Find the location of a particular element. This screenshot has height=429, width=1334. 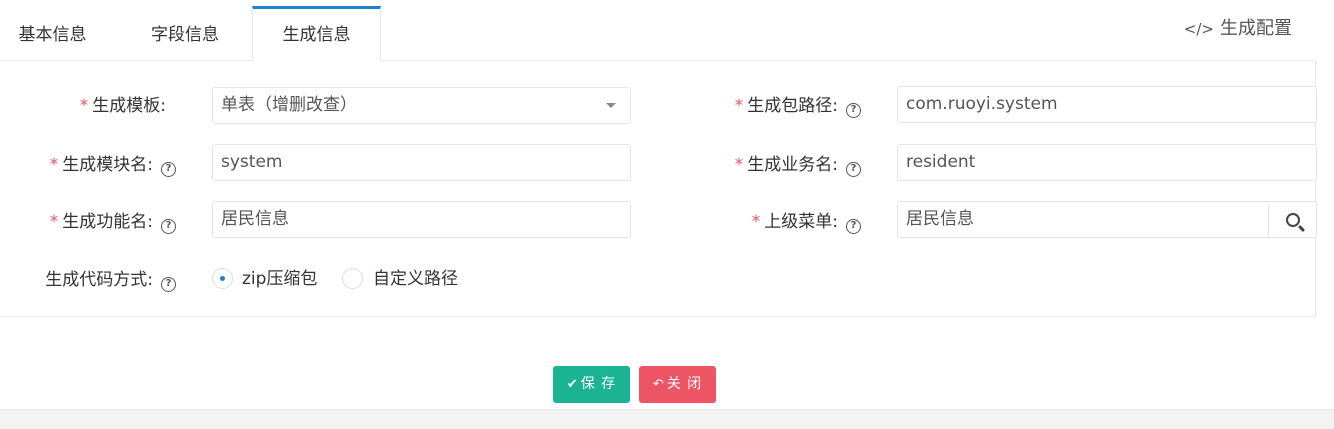

panel-title-text: 生成配置 is located at coordinates (1256, 28).